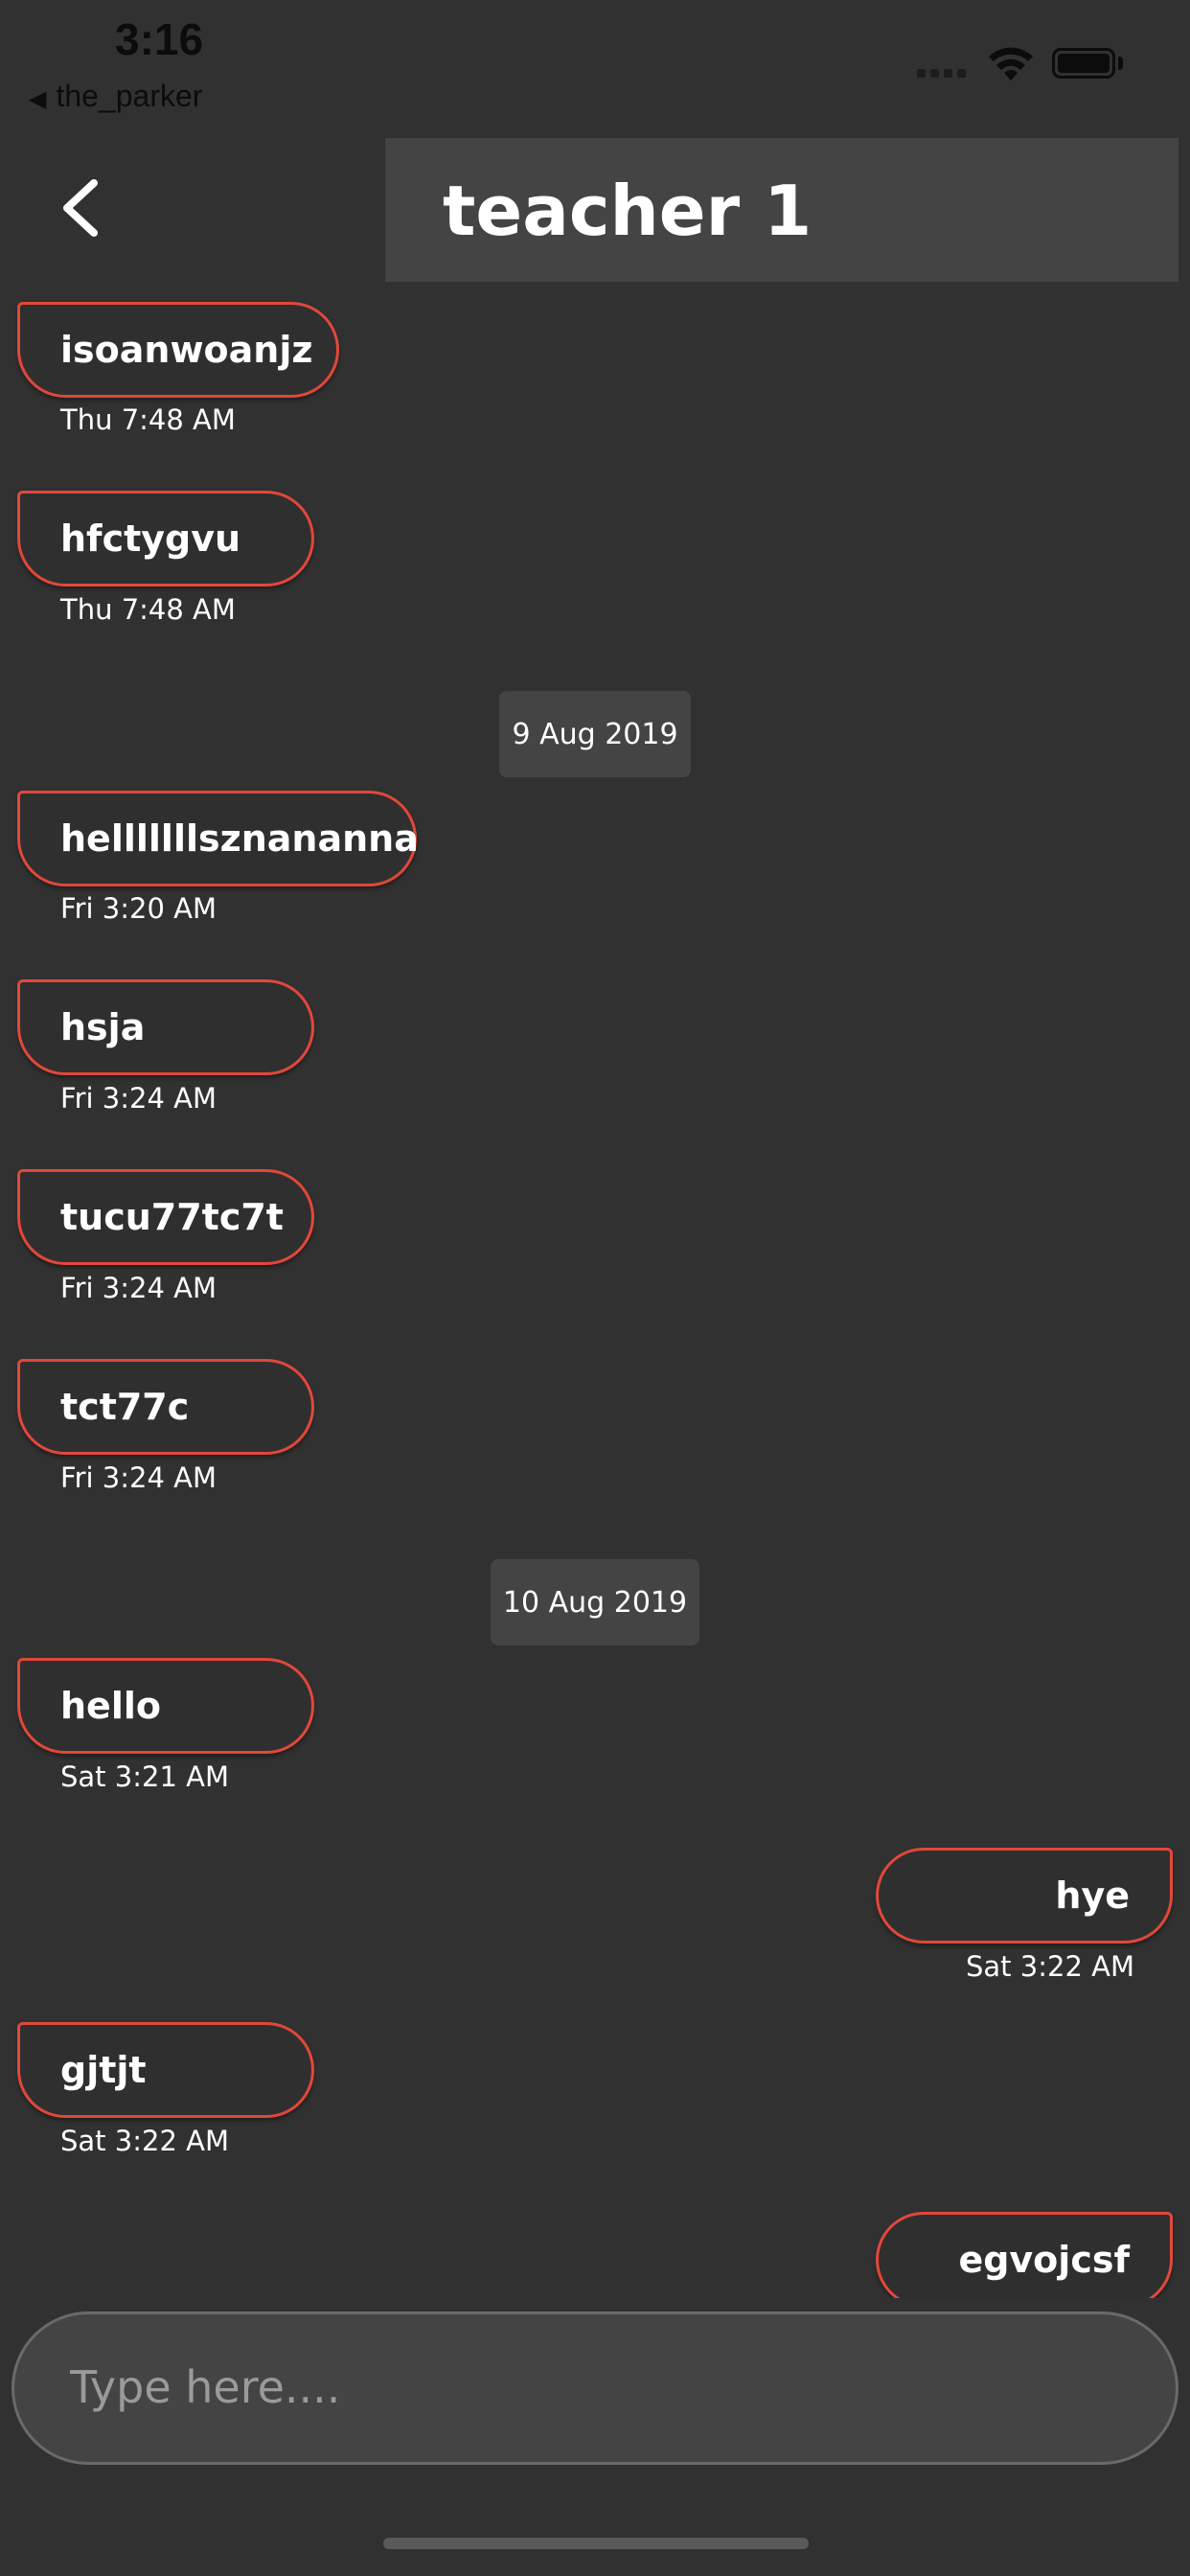 Image resolution: width=1190 pixels, height=2576 pixels. I want to click on message-composer, so click(595, 2388).